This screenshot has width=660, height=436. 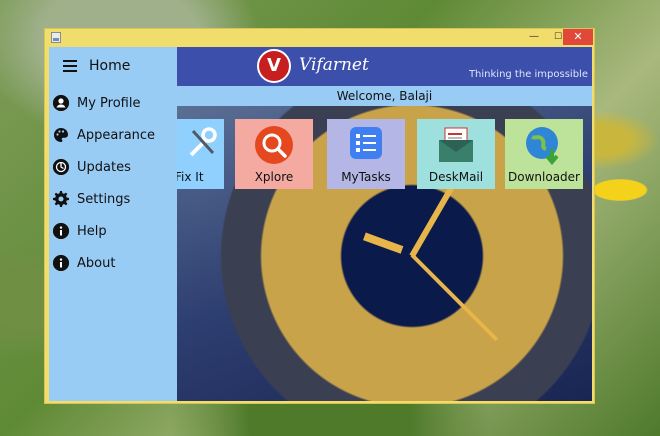 I want to click on tile-label: Fix It, so click(x=190, y=177).